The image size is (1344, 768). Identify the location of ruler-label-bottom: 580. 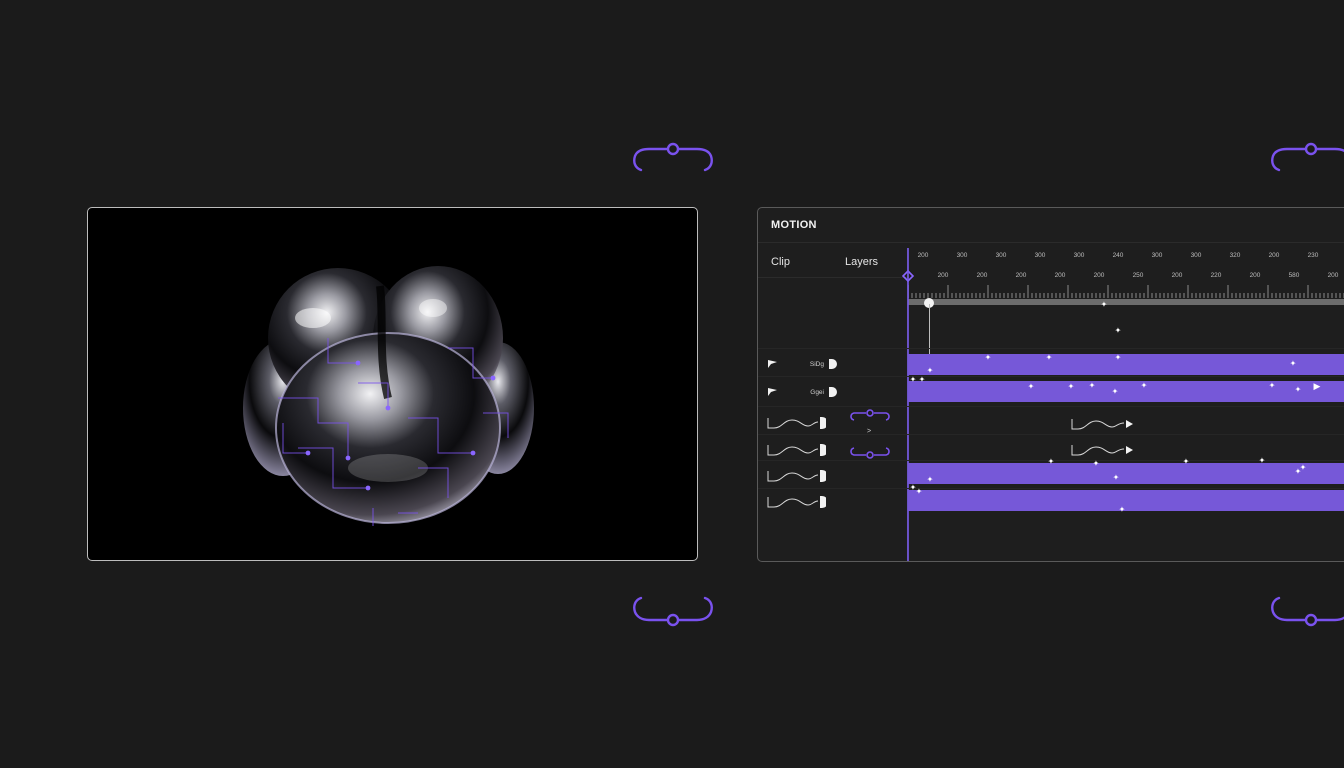
(1294, 275).